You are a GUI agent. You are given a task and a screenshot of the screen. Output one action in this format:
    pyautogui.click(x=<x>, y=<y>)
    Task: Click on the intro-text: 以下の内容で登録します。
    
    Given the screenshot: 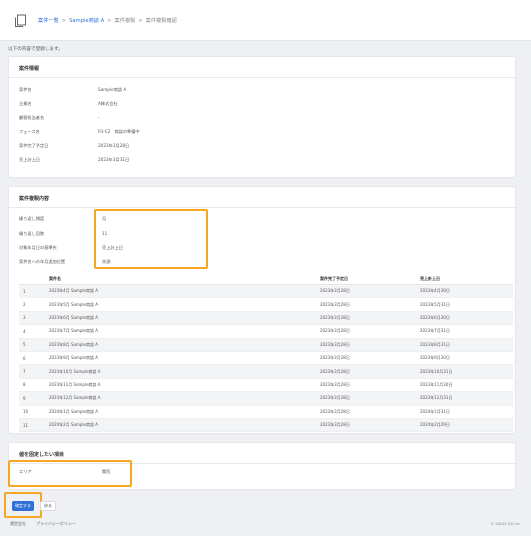 What is the action you would take?
    pyautogui.click(x=35, y=49)
    